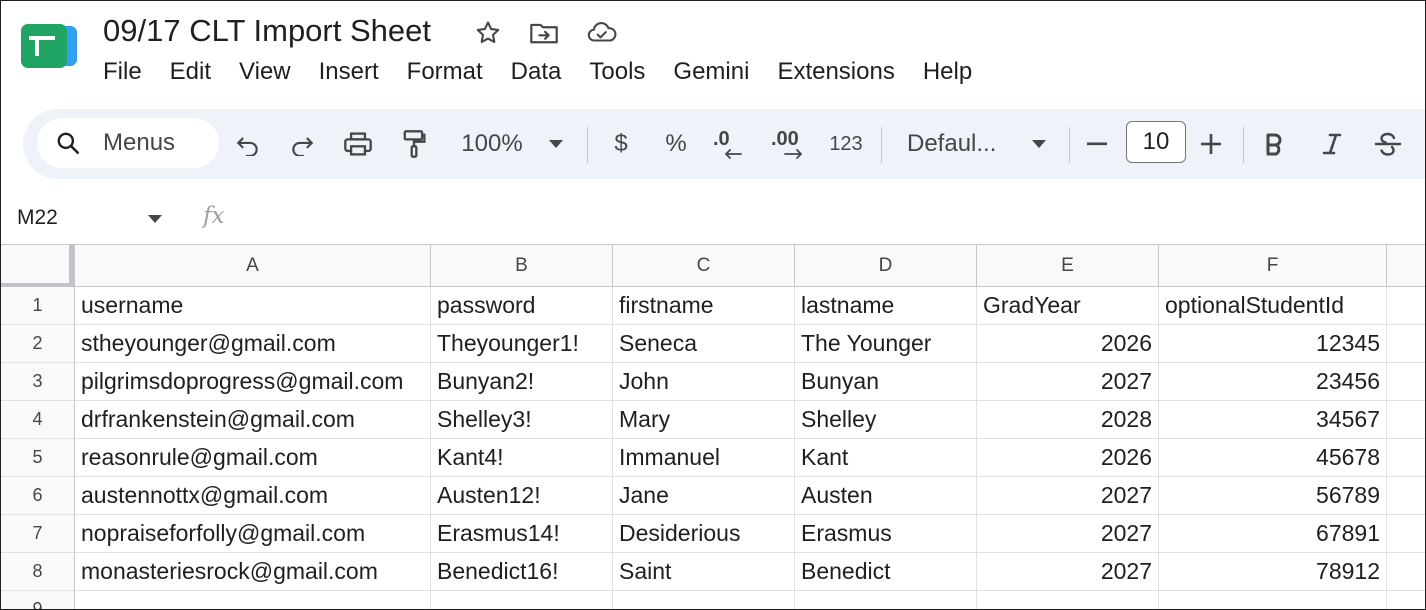  What do you see at coordinates (1273, 496) in the screenshot?
I see `cell-f6: 56789` at bounding box center [1273, 496].